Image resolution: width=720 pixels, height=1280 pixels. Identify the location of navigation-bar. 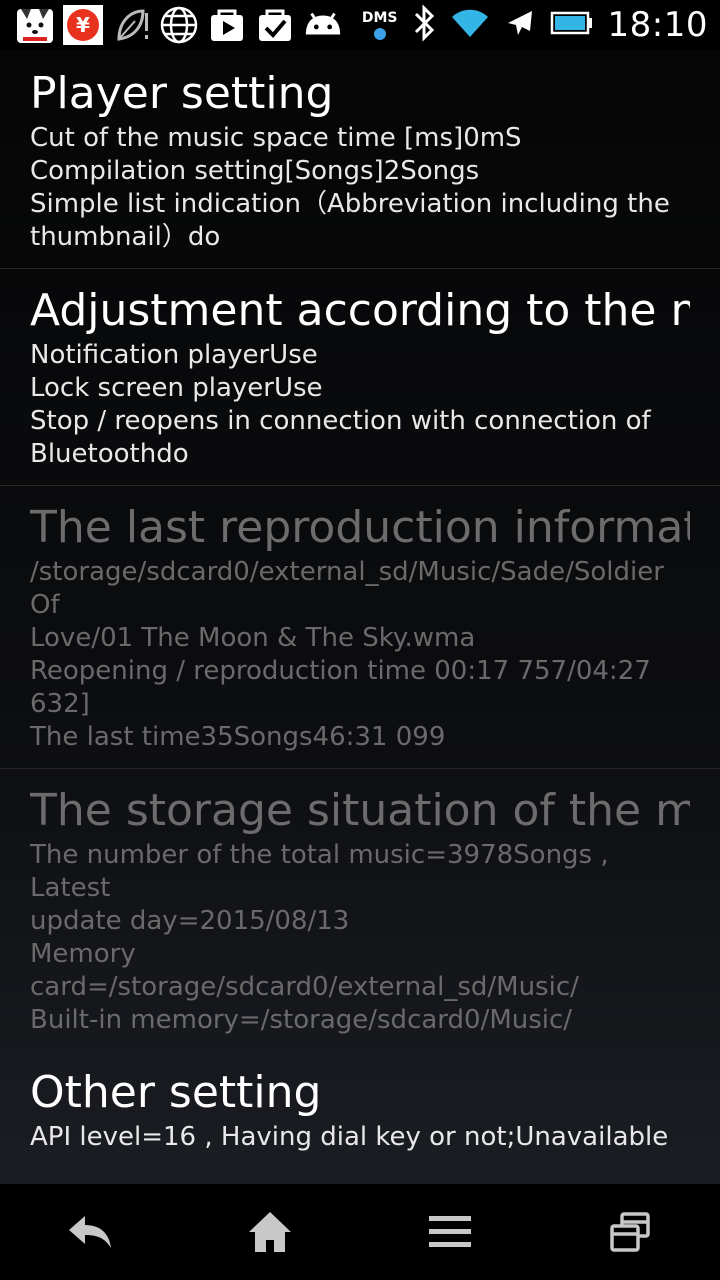
(360, 1232).